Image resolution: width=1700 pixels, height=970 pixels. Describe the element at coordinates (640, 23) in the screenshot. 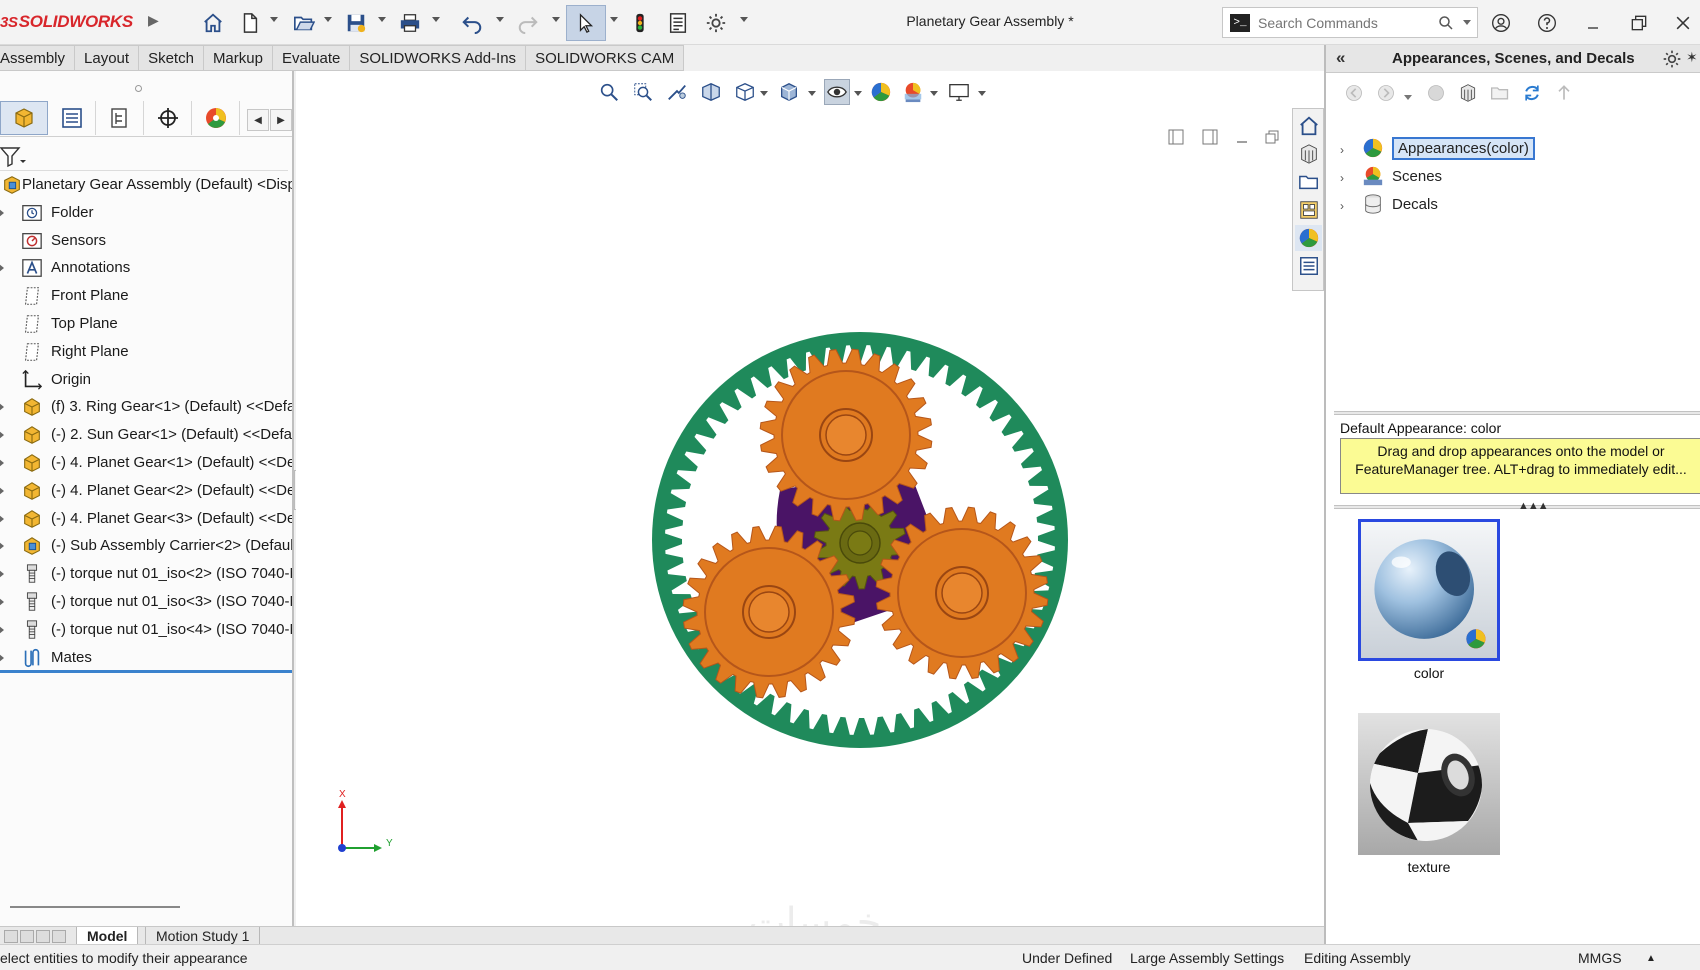

I see `rebuild-icon` at that location.